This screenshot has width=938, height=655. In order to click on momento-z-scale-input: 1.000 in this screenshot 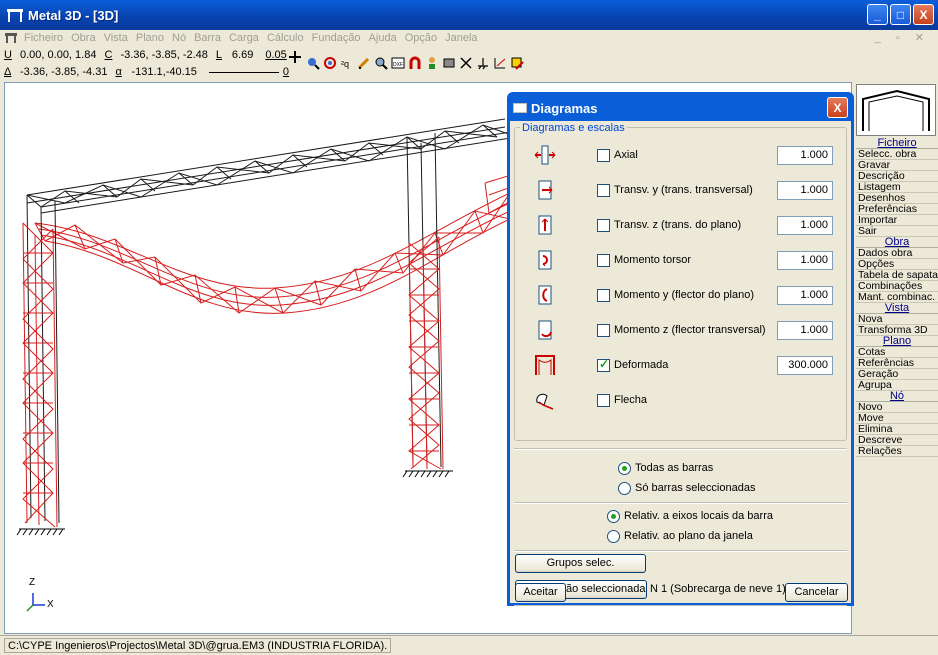, I will do `click(805, 330)`.